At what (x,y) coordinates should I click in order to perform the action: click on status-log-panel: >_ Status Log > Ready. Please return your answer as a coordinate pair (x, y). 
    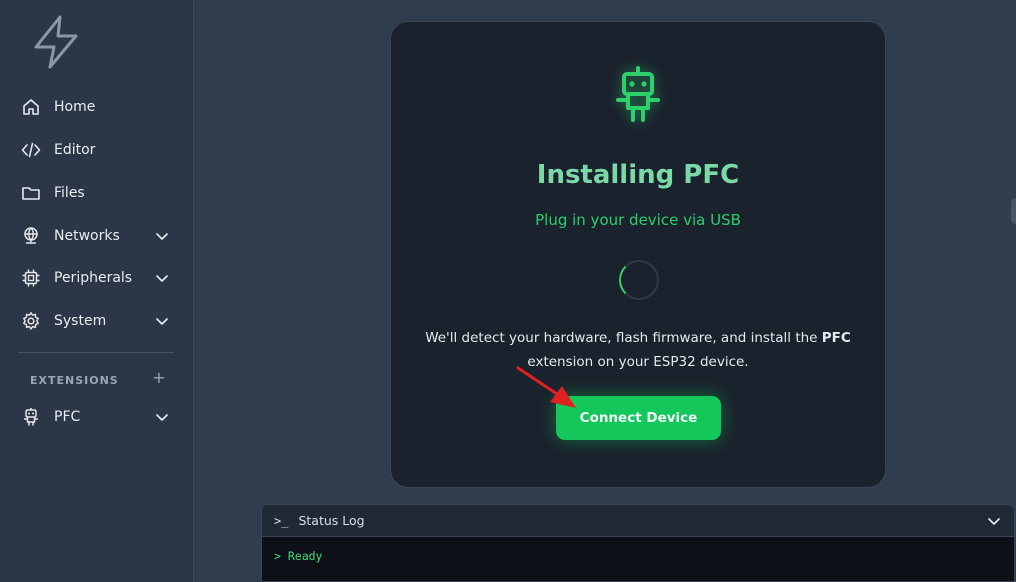
    Looking at the image, I should click on (638, 543).